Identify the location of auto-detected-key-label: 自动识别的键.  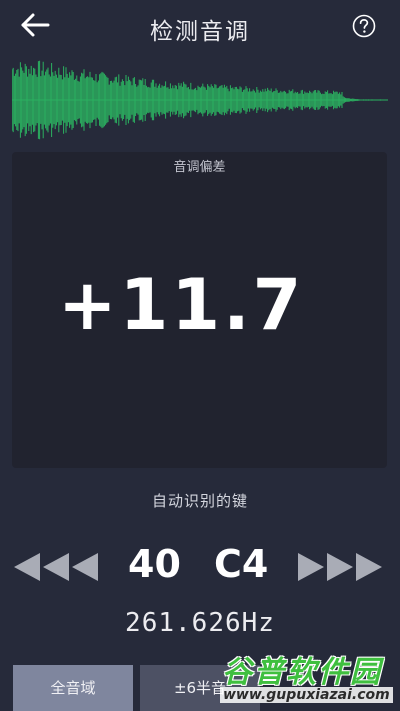
(199, 501).